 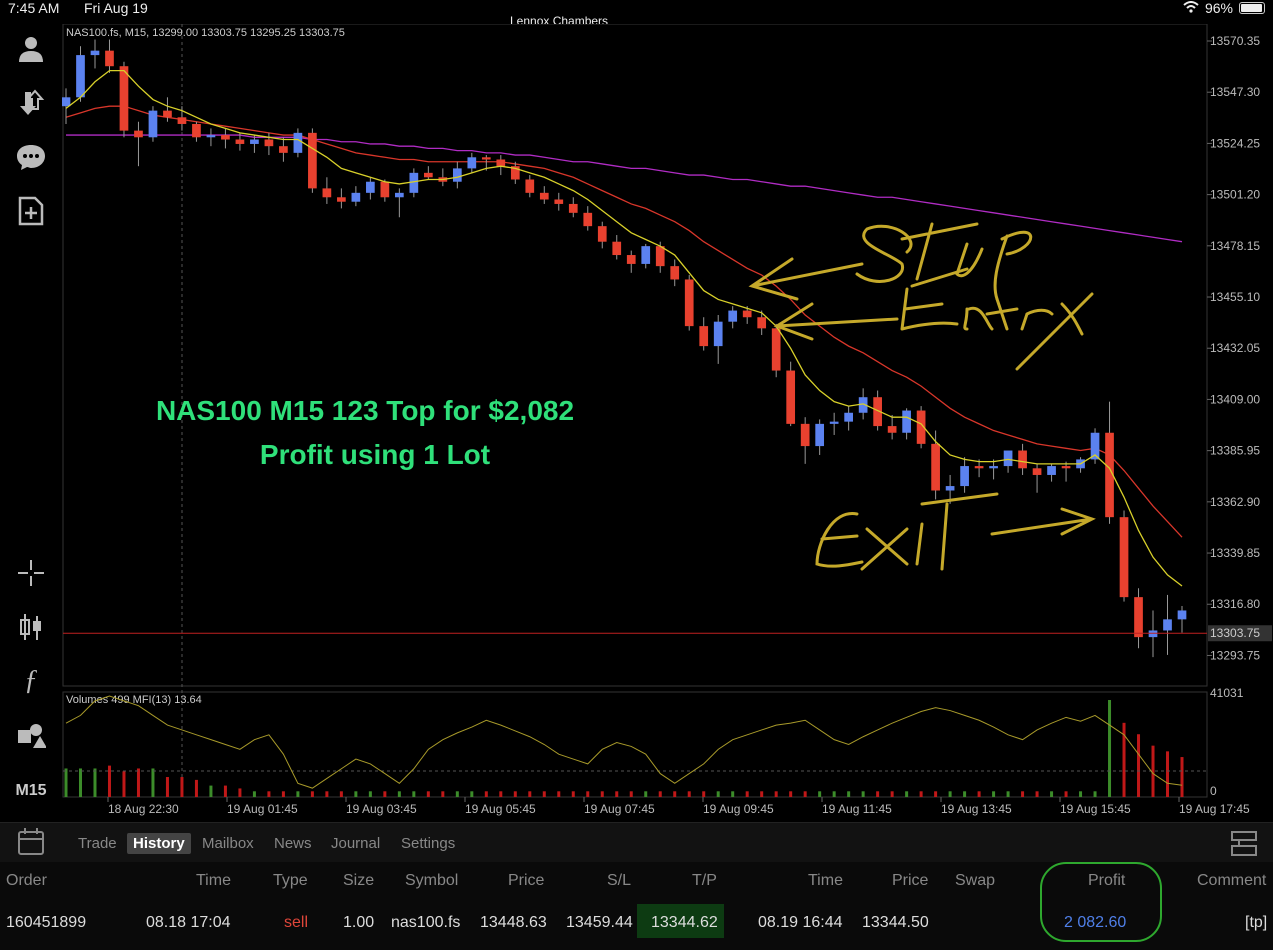 I want to click on chart-toolbar: ƒ M15, so click(x=31, y=422).